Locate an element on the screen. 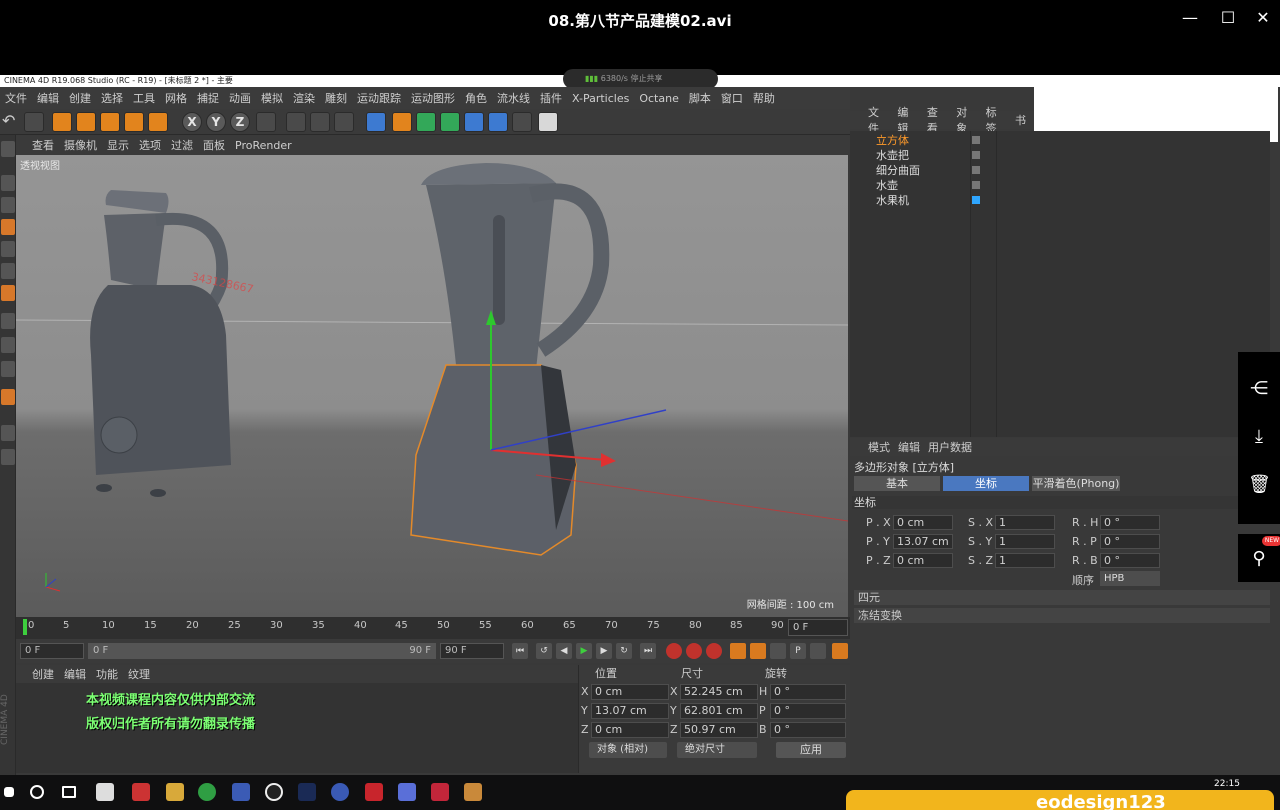 This screenshot has width=1280, height=810. material-menu-edit: 编辑 is located at coordinates (75, 674).